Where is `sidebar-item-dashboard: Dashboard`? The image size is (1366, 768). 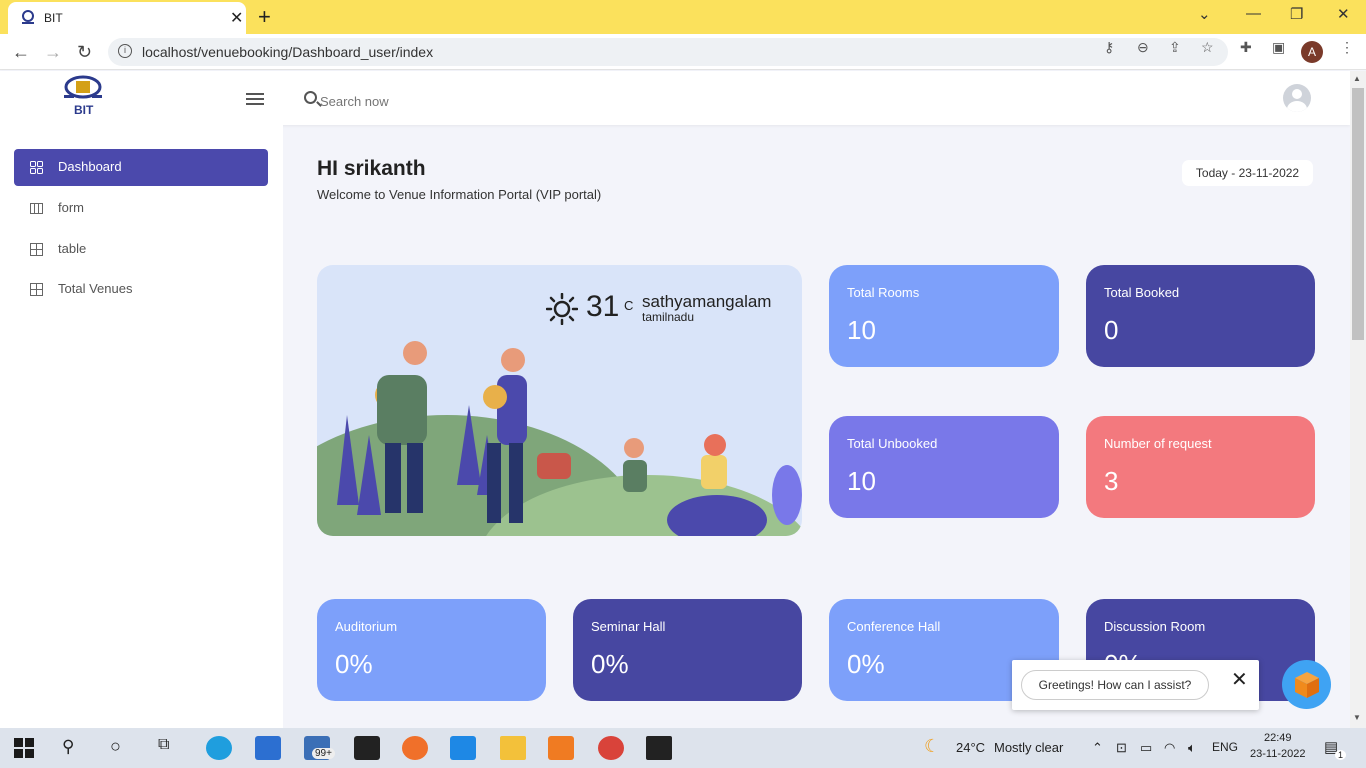
sidebar-item-dashboard: Dashboard is located at coordinates (141, 167).